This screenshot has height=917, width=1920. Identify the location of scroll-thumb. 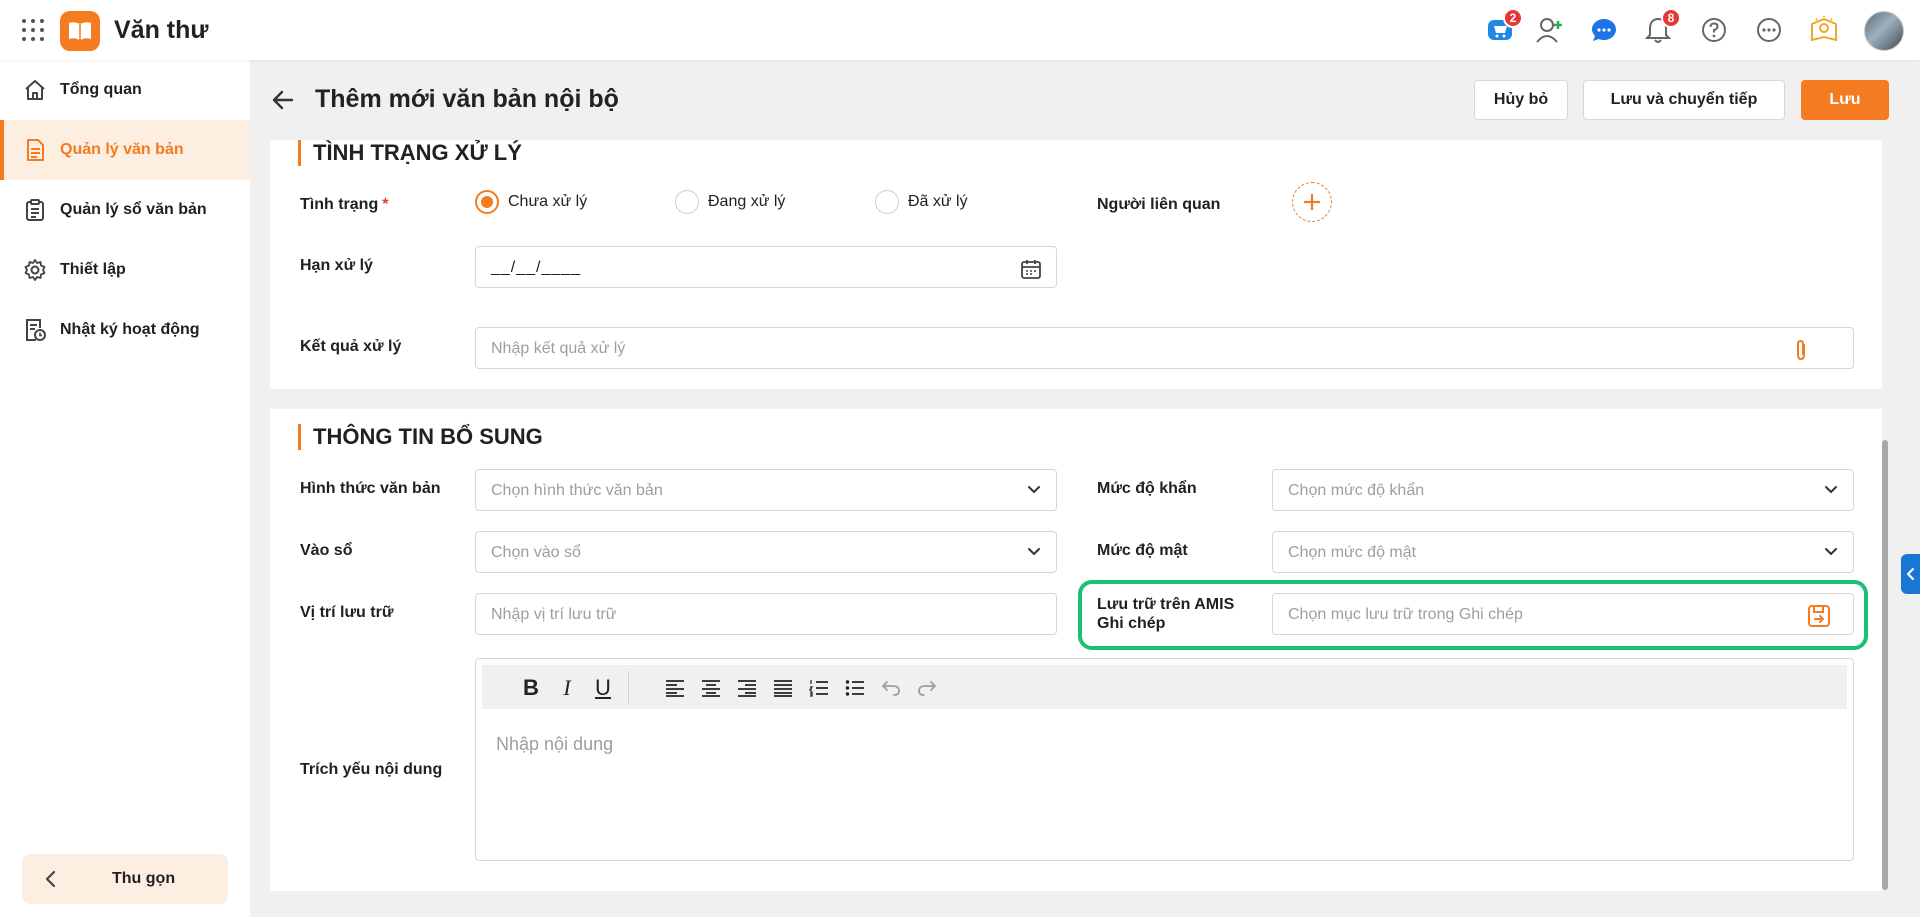
(1885, 665).